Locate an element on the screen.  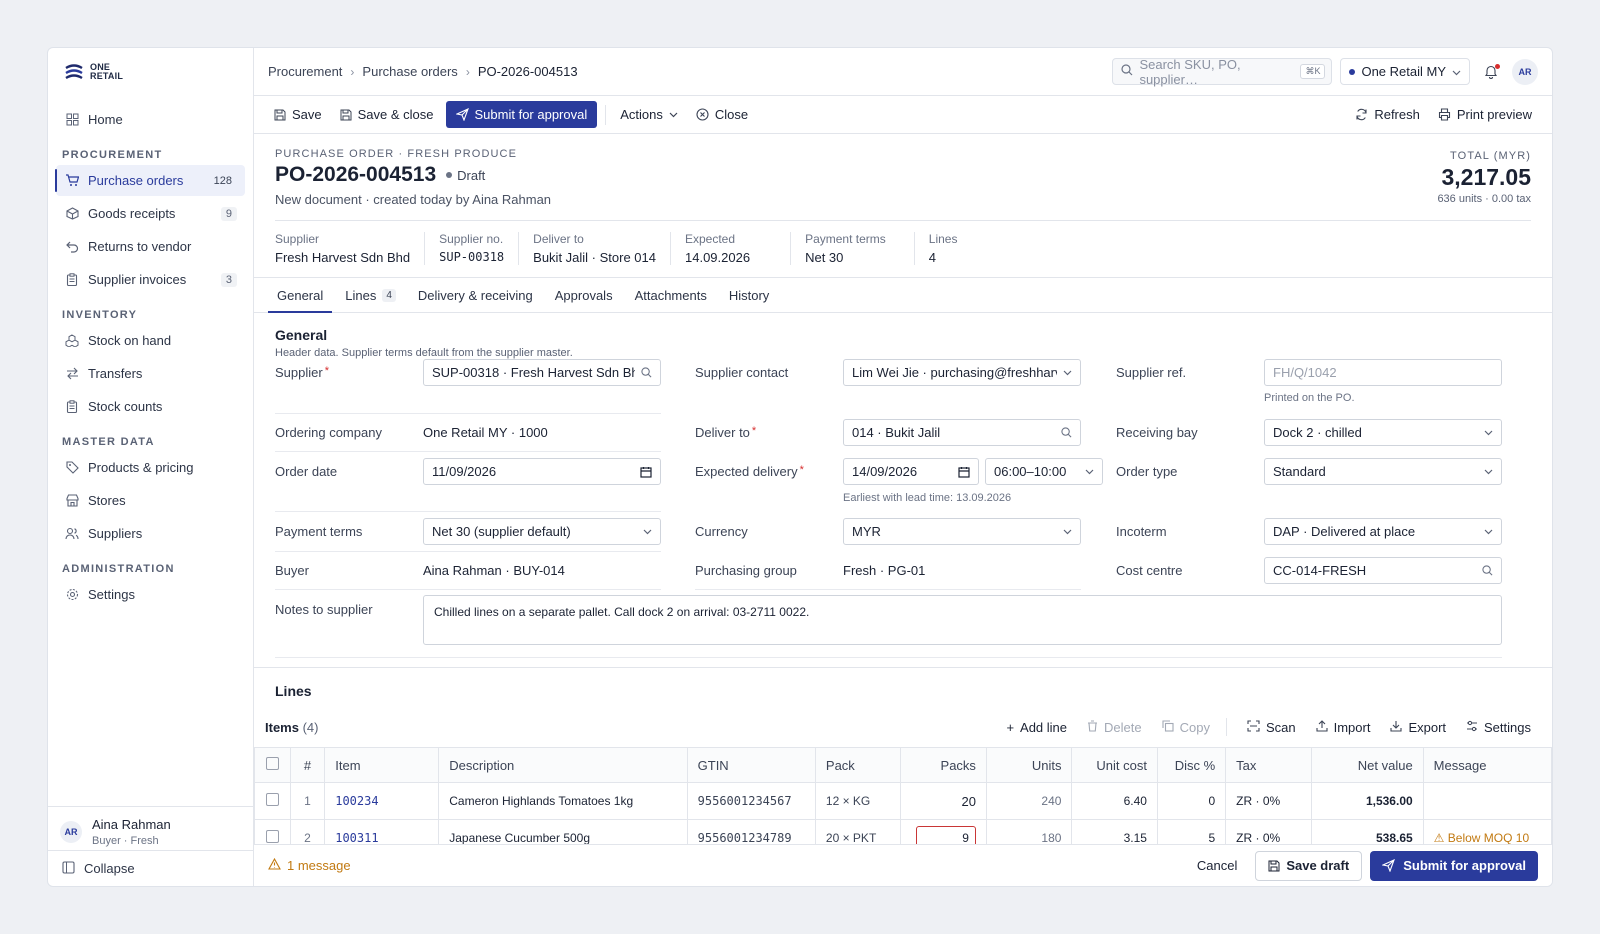
column-header: GTIN is located at coordinates (751, 765).